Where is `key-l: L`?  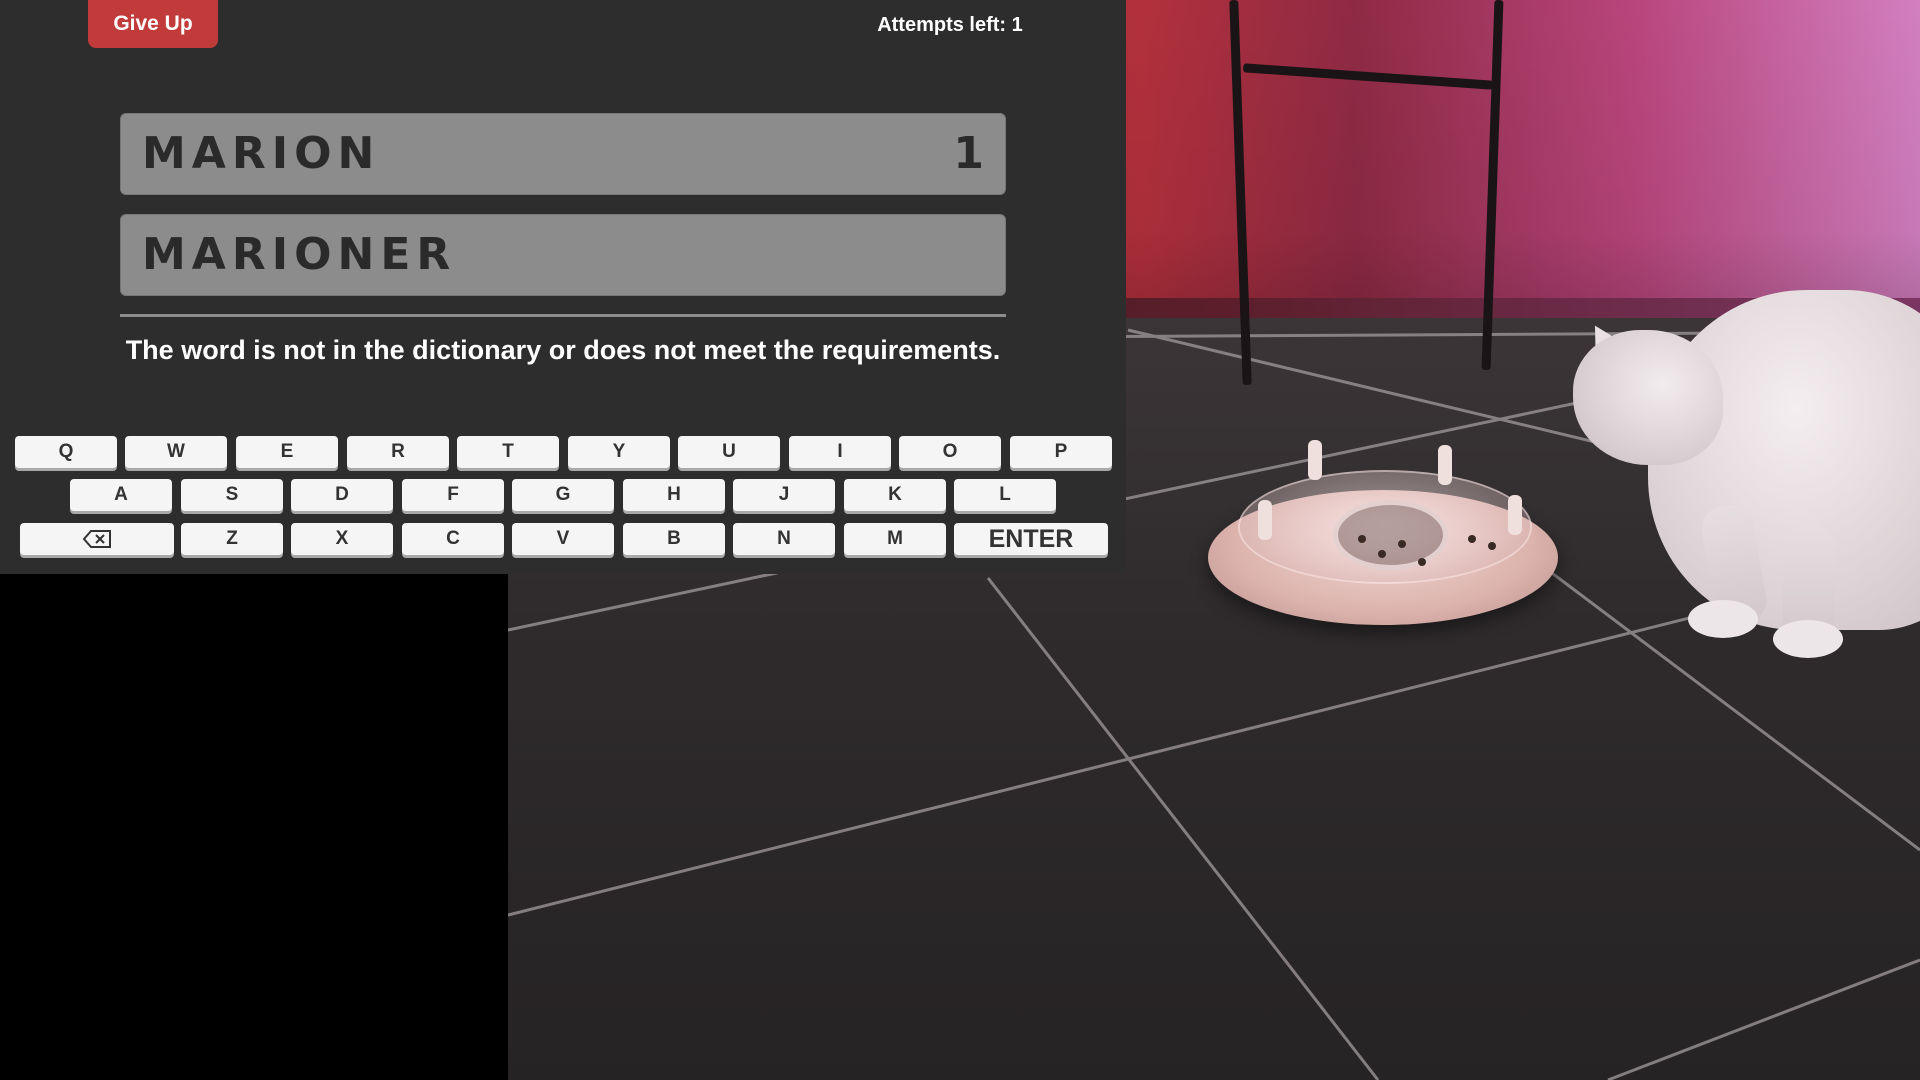
key-l: L is located at coordinates (1005, 495).